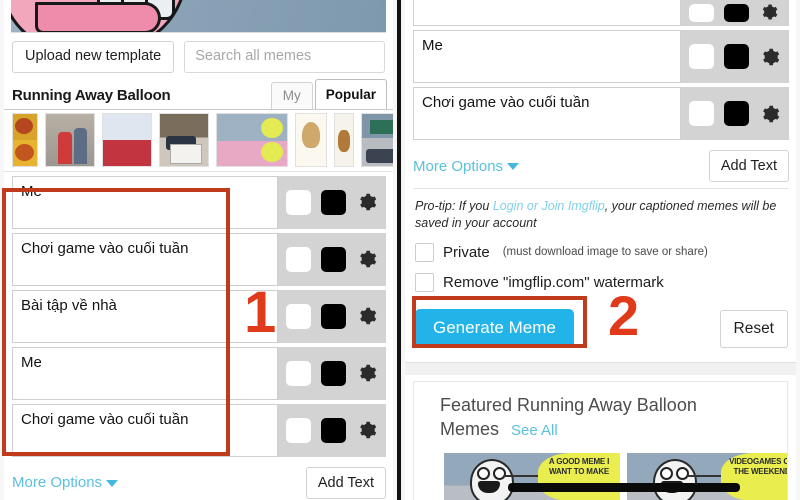 This screenshot has width=800, height=500. I want to click on private-sublabel: (must download image to save or share), so click(605, 252).